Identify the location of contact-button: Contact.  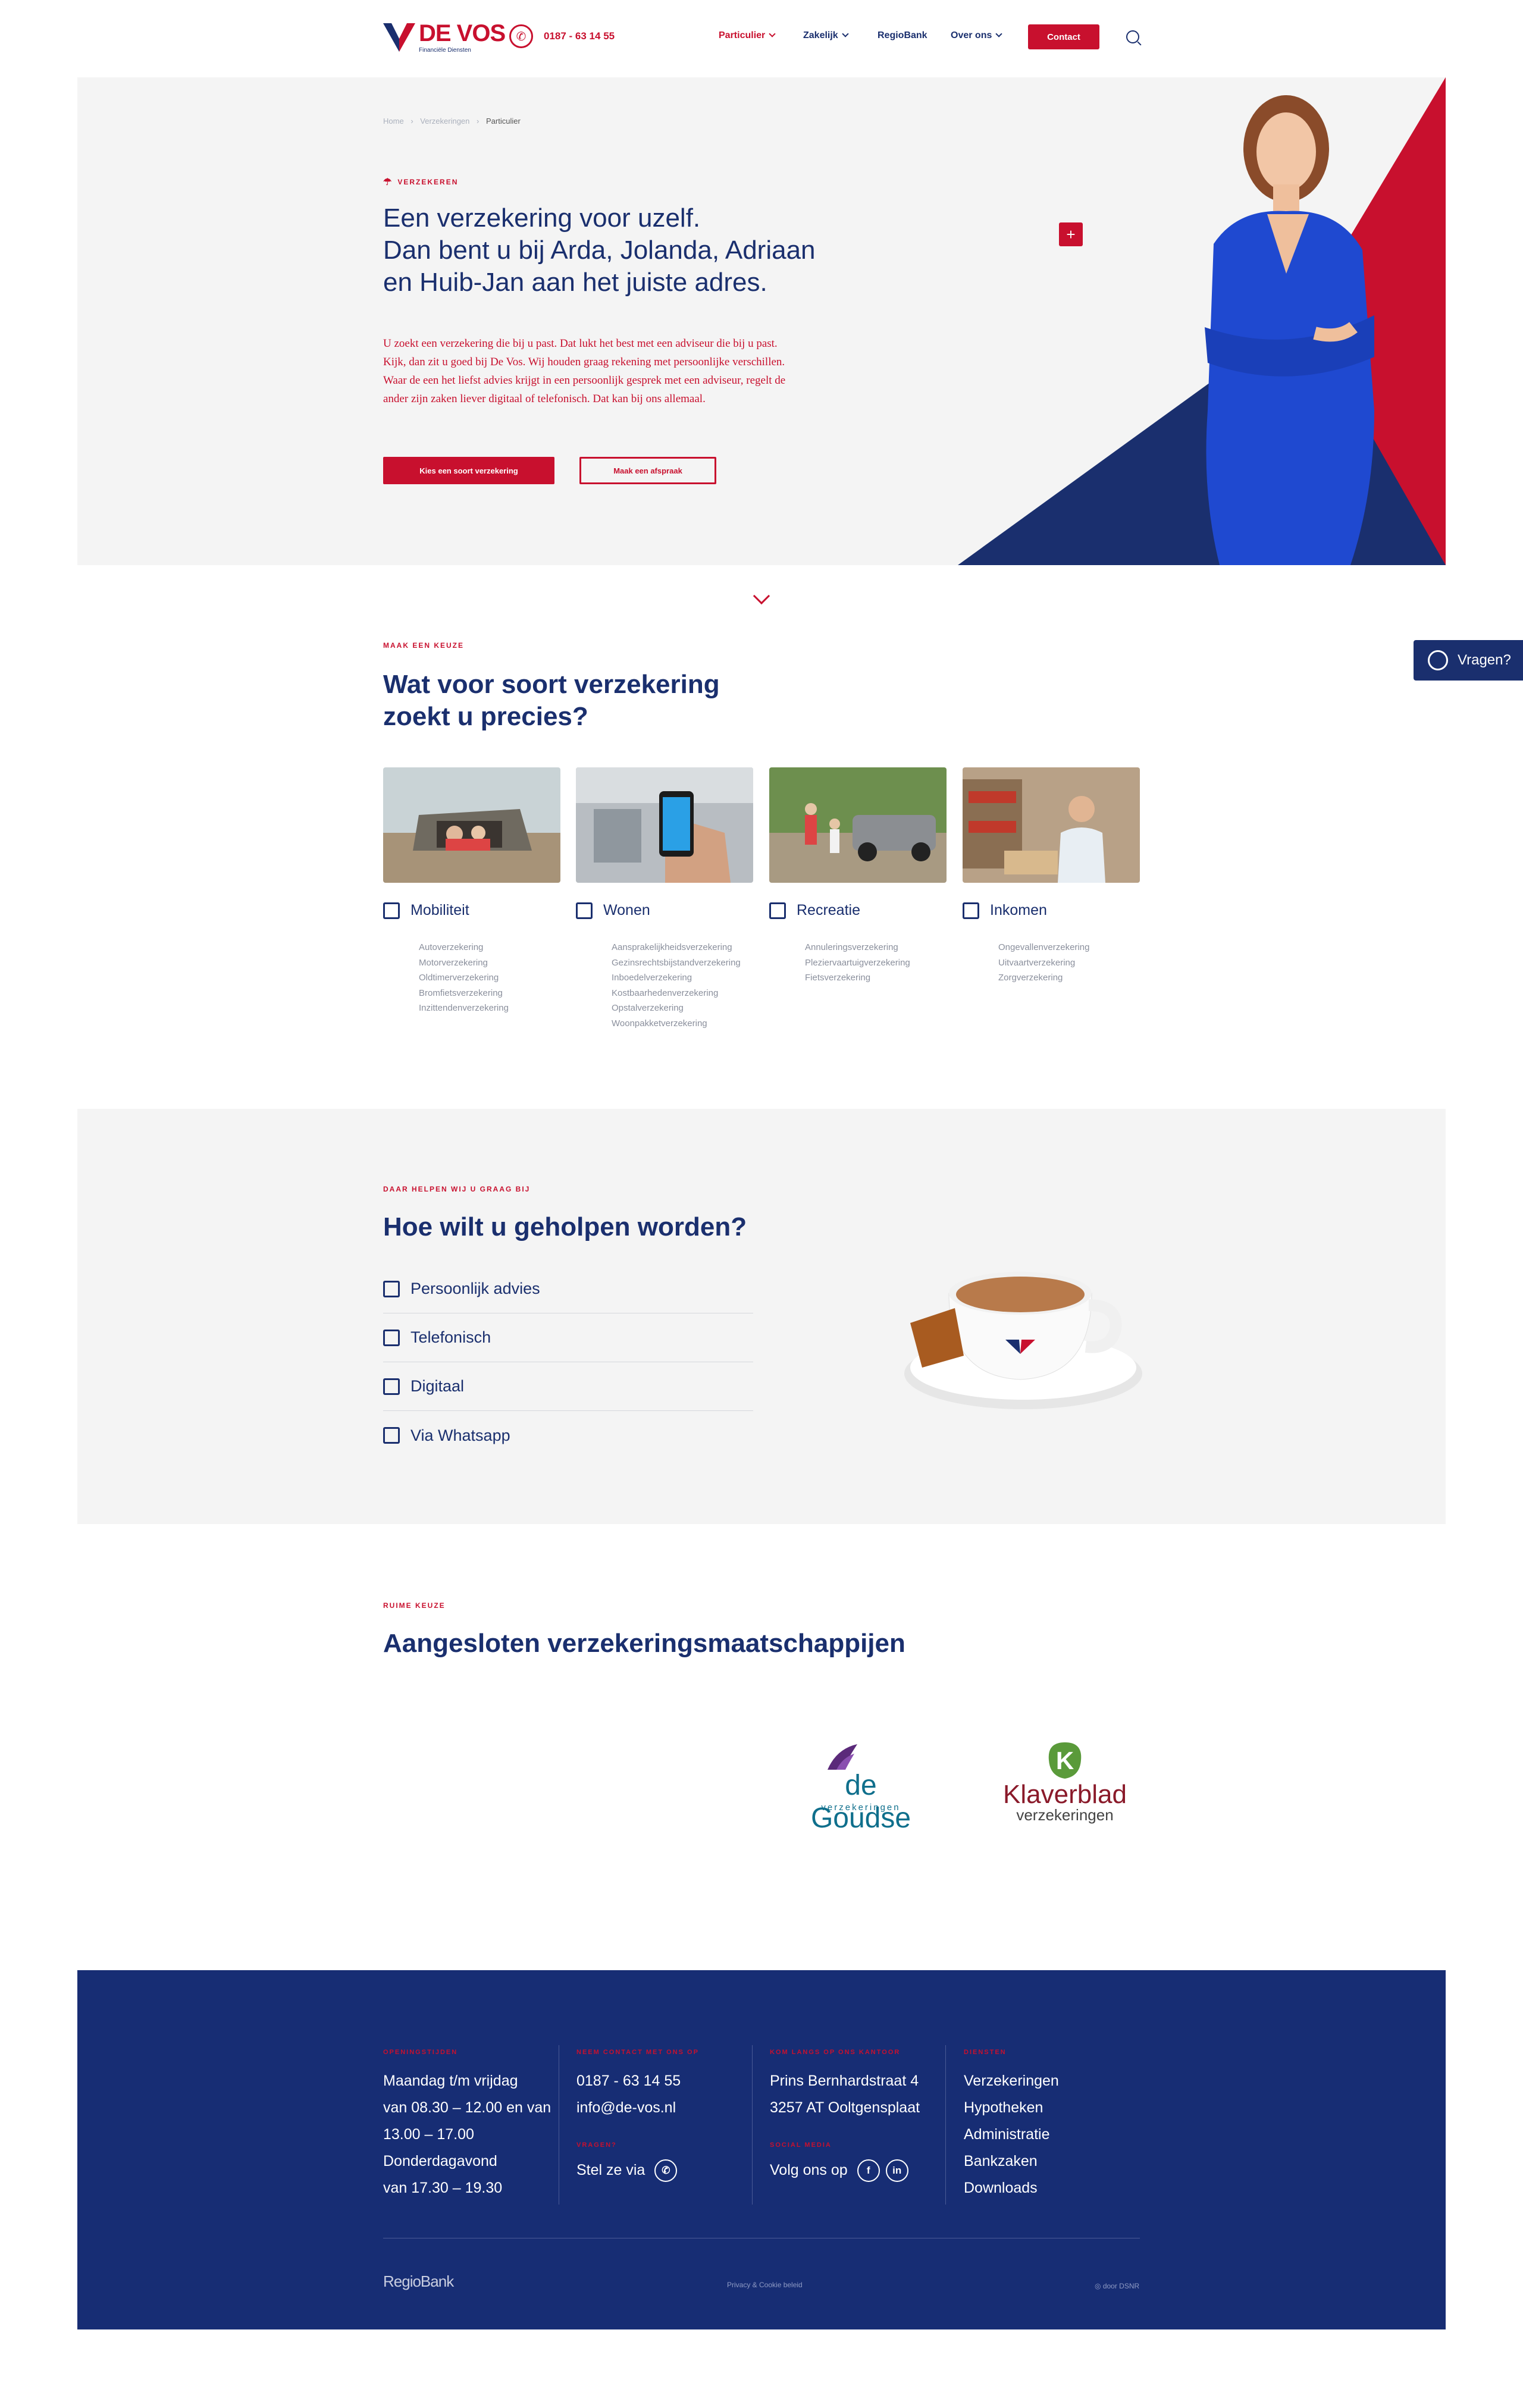
(1064, 36).